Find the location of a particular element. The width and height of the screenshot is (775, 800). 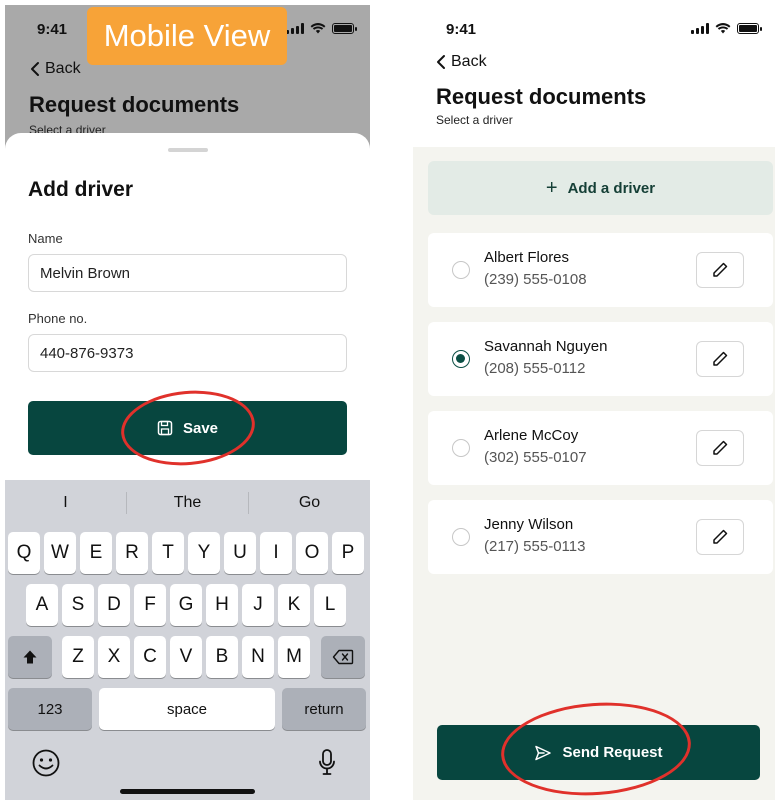

sheet-grabber is located at coordinates (188, 150).